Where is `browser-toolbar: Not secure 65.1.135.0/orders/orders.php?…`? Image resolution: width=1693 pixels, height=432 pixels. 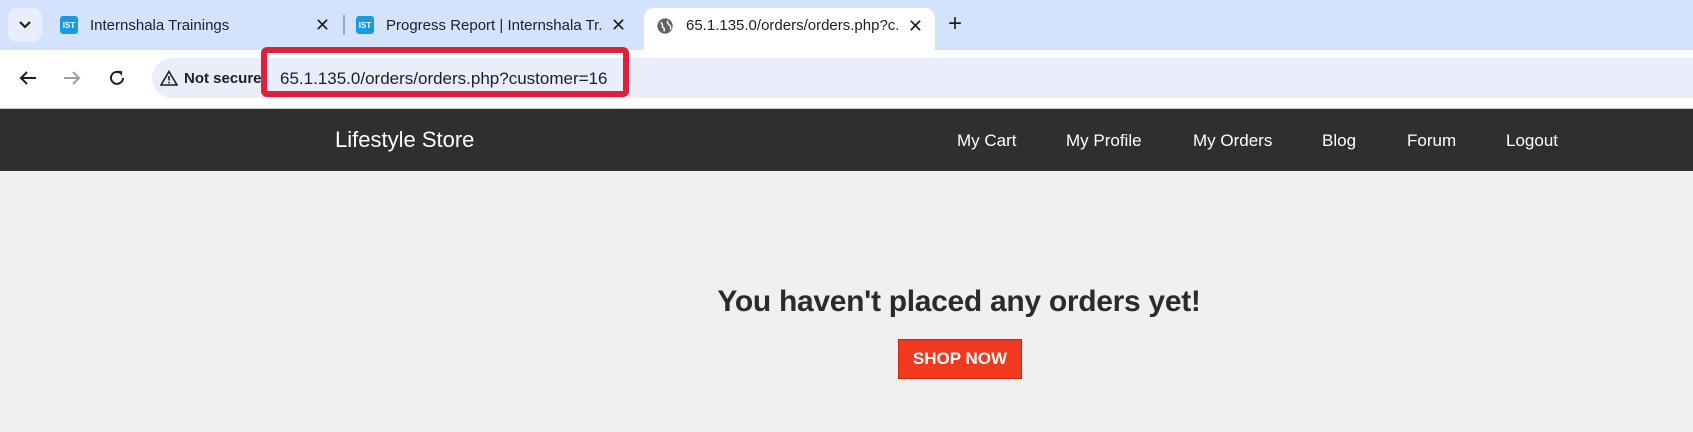
browser-toolbar: Not secure 65.1.135.0/orders/orders.php?… is located at coordinates (846, 79).